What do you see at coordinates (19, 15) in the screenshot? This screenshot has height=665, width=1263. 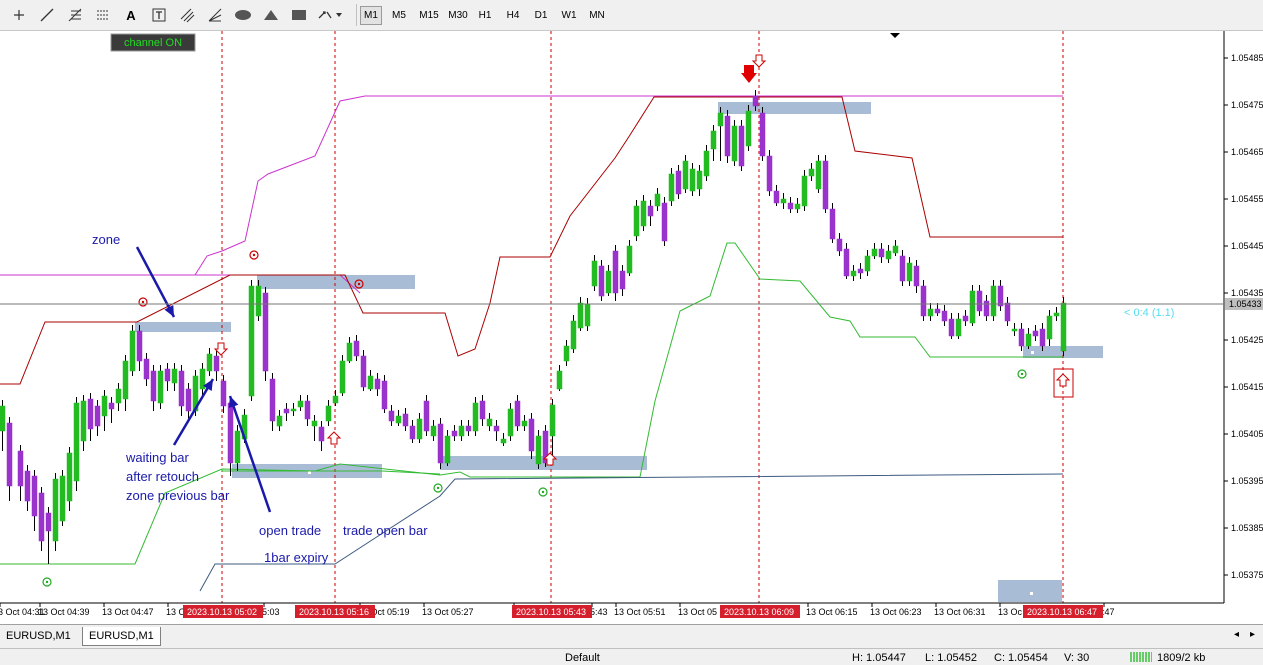 I see `cursor-icon` at bounding box center [19, 15].